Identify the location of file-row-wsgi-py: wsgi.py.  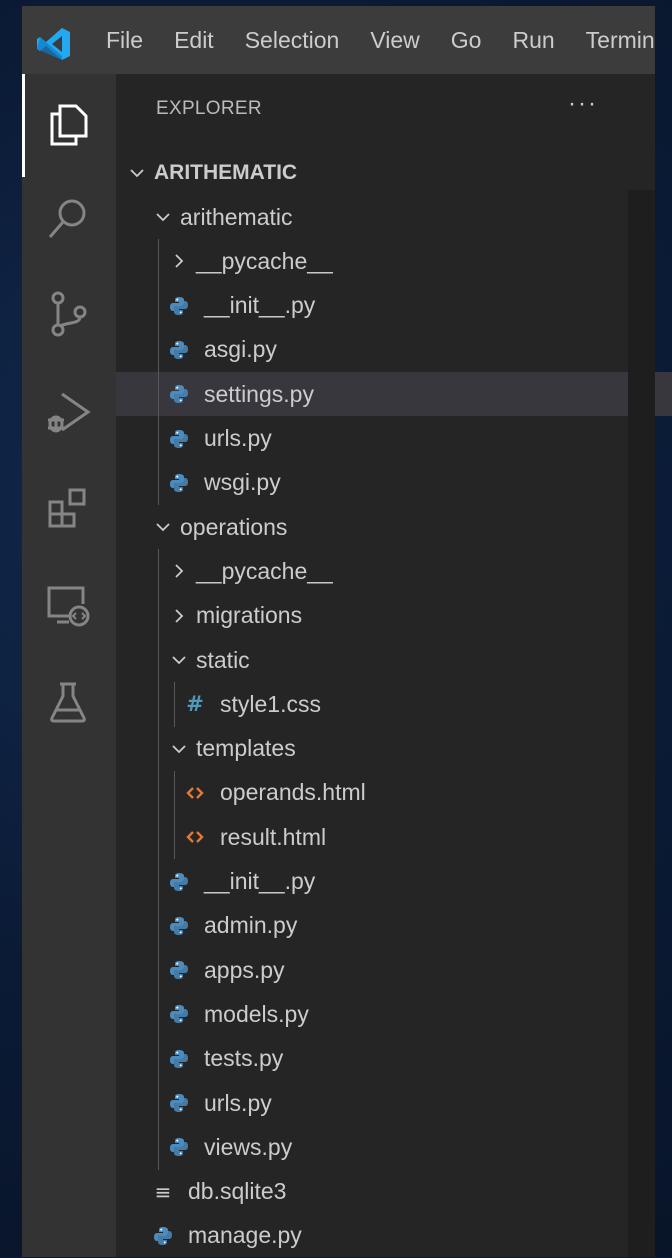
(394, 483).